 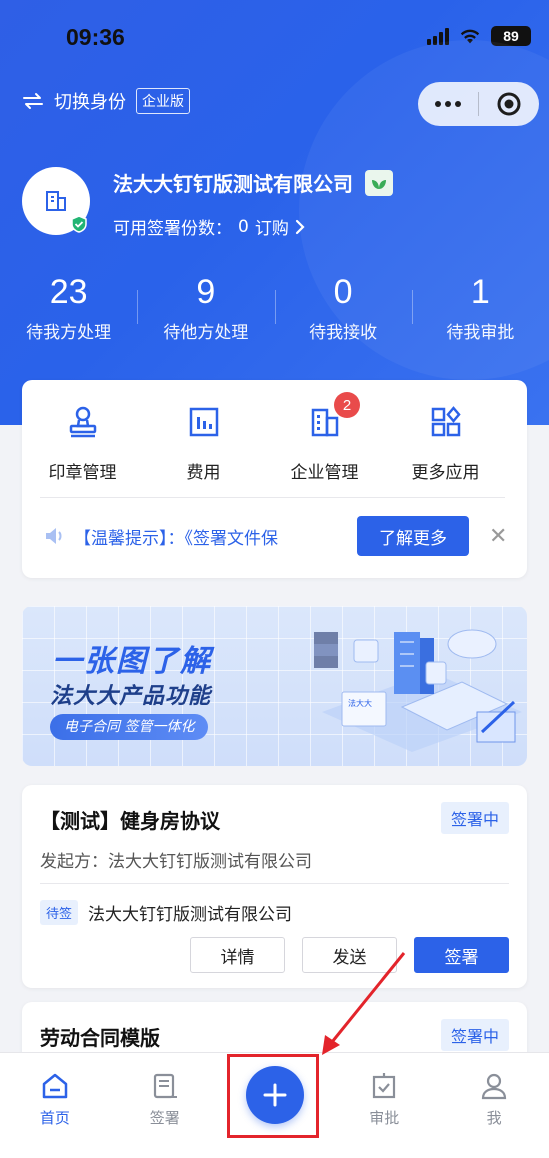 I want to click on chevron-right-icon, so click(x=300, y=227).